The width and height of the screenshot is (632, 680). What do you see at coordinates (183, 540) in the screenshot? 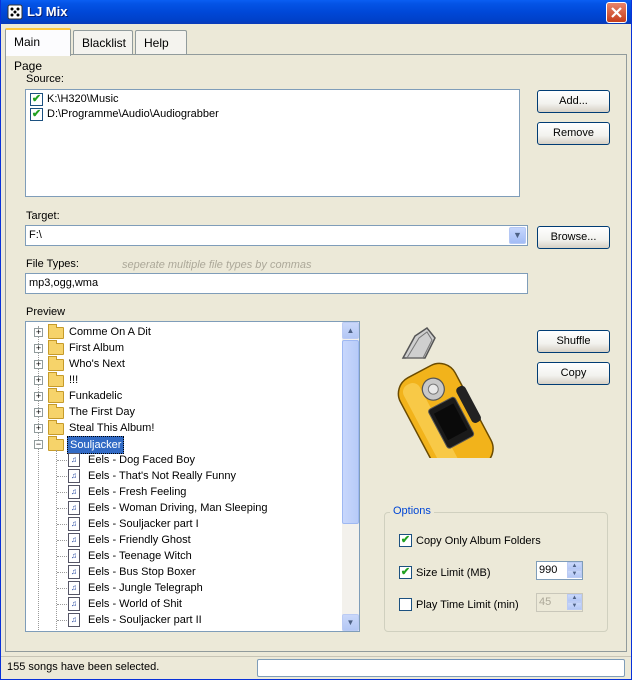
I see `tree-song-node: ♫ Eels - Friendly Ghost` at bounding box center [183, 540].